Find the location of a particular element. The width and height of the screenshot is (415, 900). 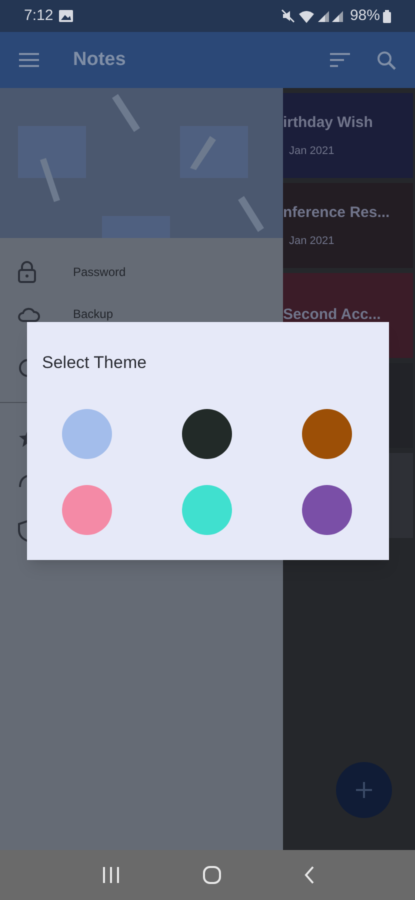

plus-icon is located at coordinates (364, 790).